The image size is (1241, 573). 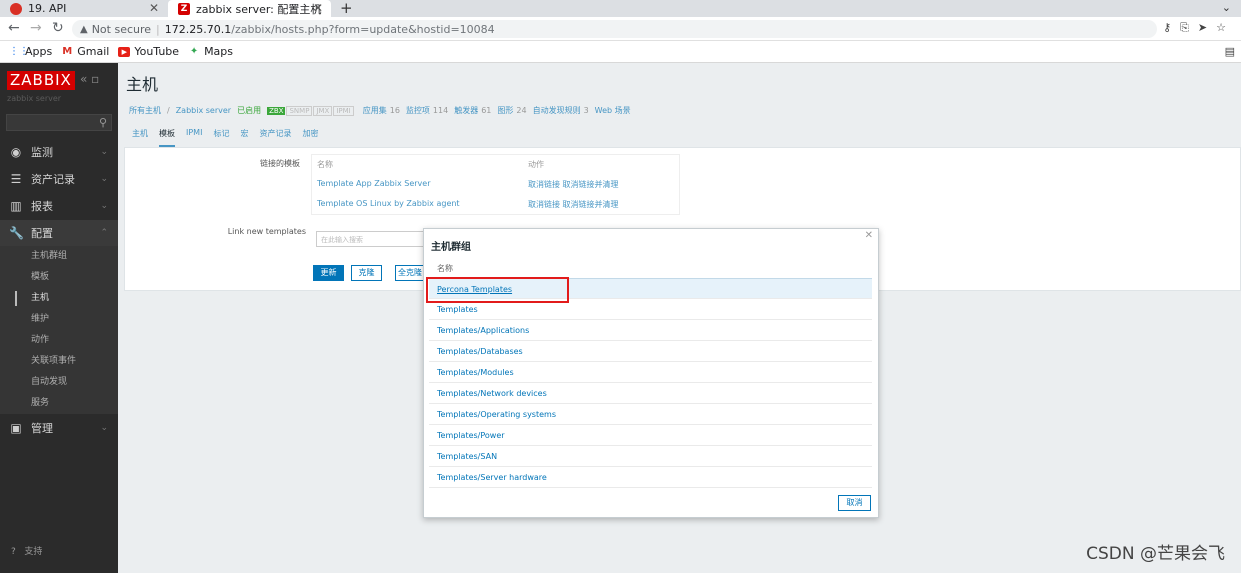 I want to click on forward-icon: →, so click(x=36, y=28).